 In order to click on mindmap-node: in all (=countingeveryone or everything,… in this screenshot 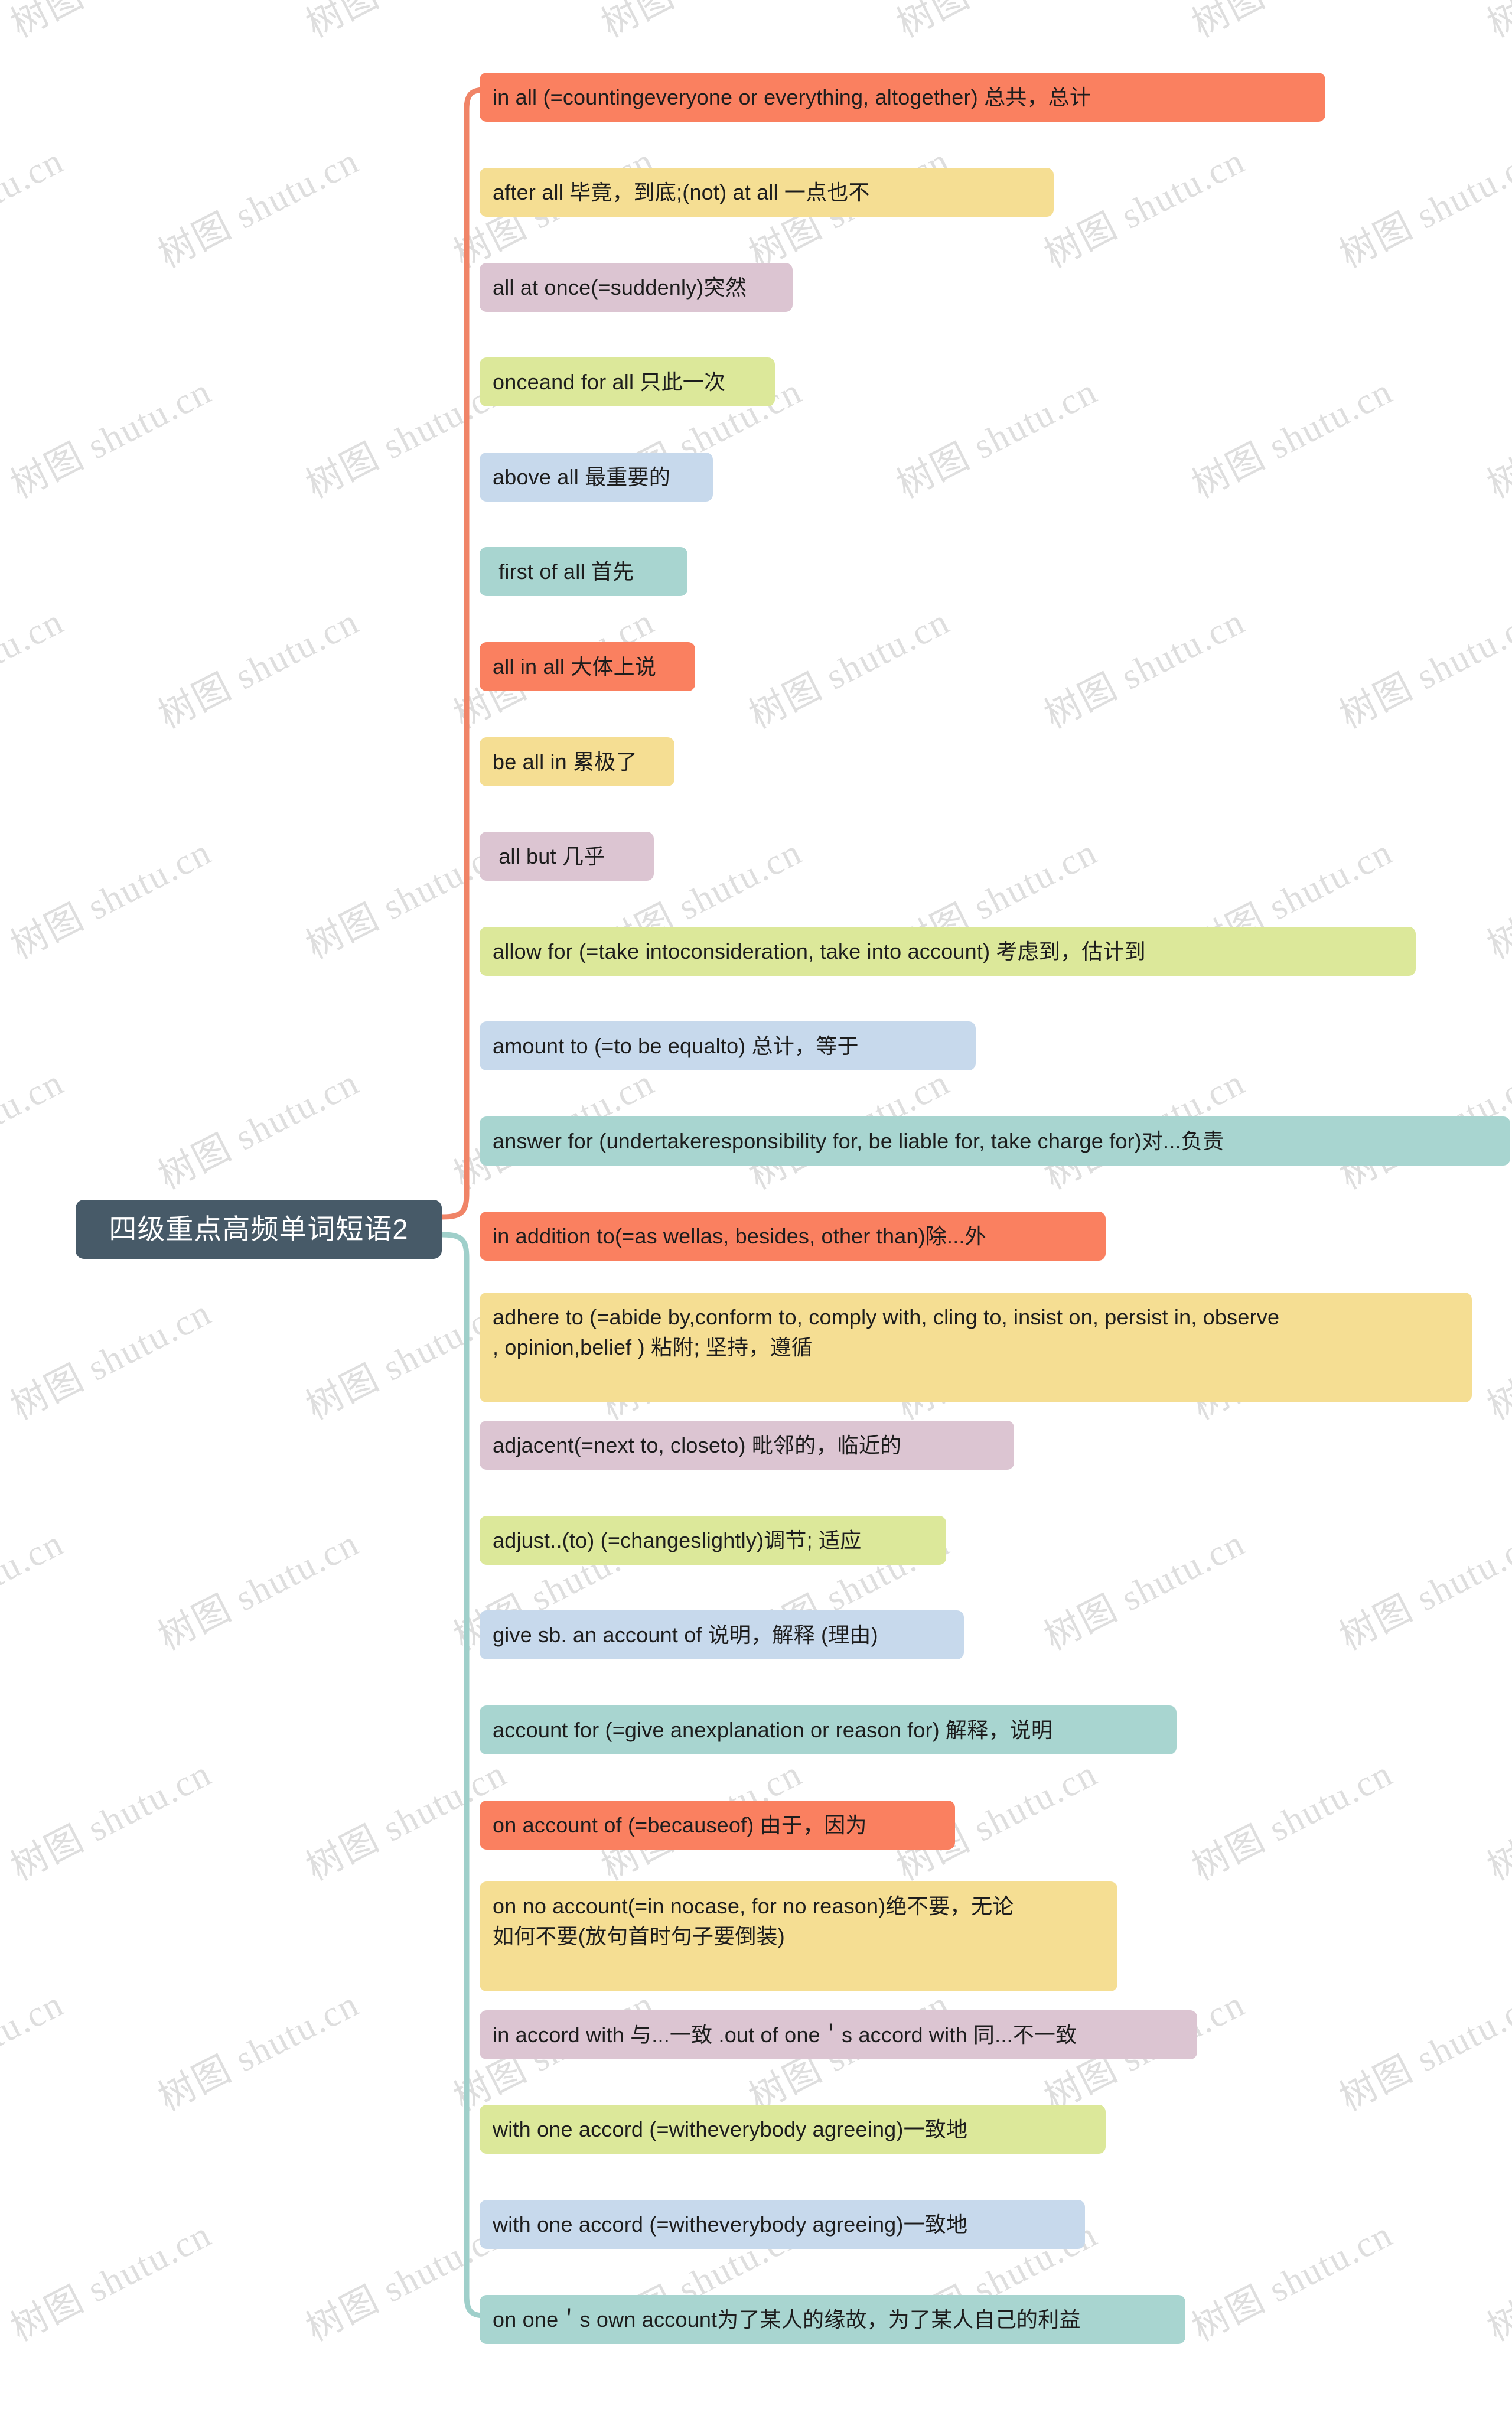, I will do `click(902, 97)`.